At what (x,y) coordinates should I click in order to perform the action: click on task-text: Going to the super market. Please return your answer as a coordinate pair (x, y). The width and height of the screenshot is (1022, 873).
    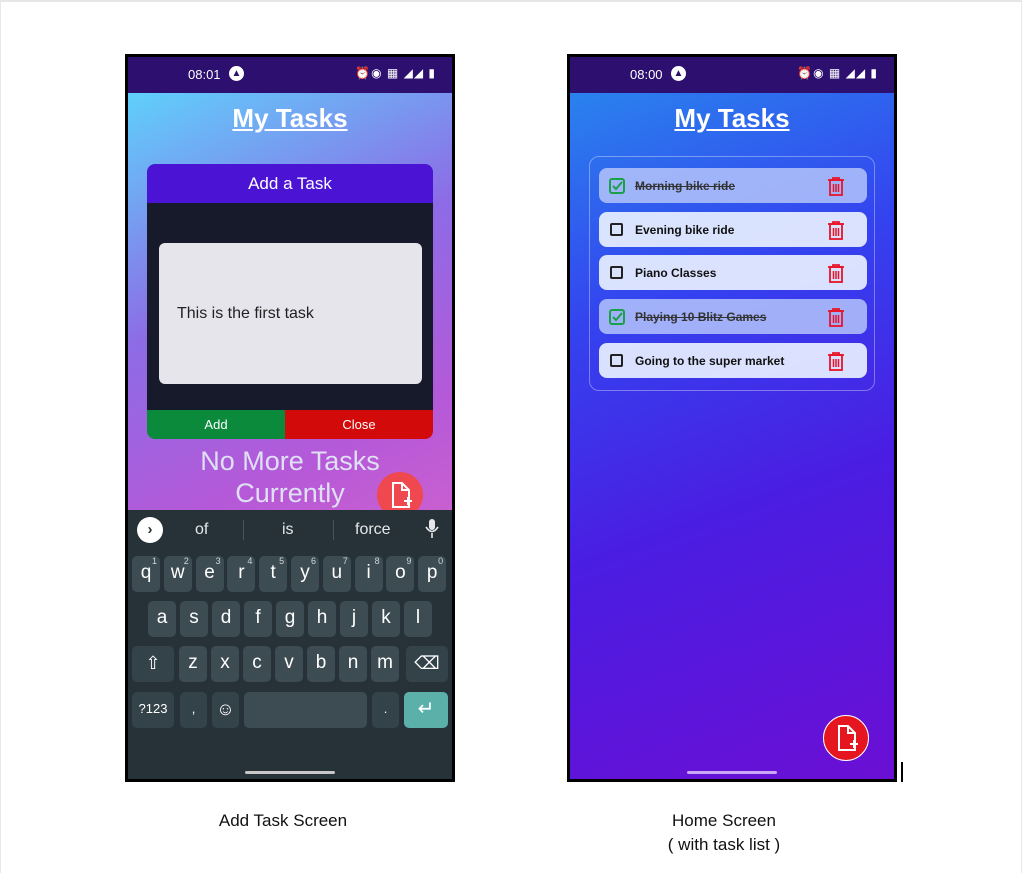
    Looking at the image, I should click on (710, 360).